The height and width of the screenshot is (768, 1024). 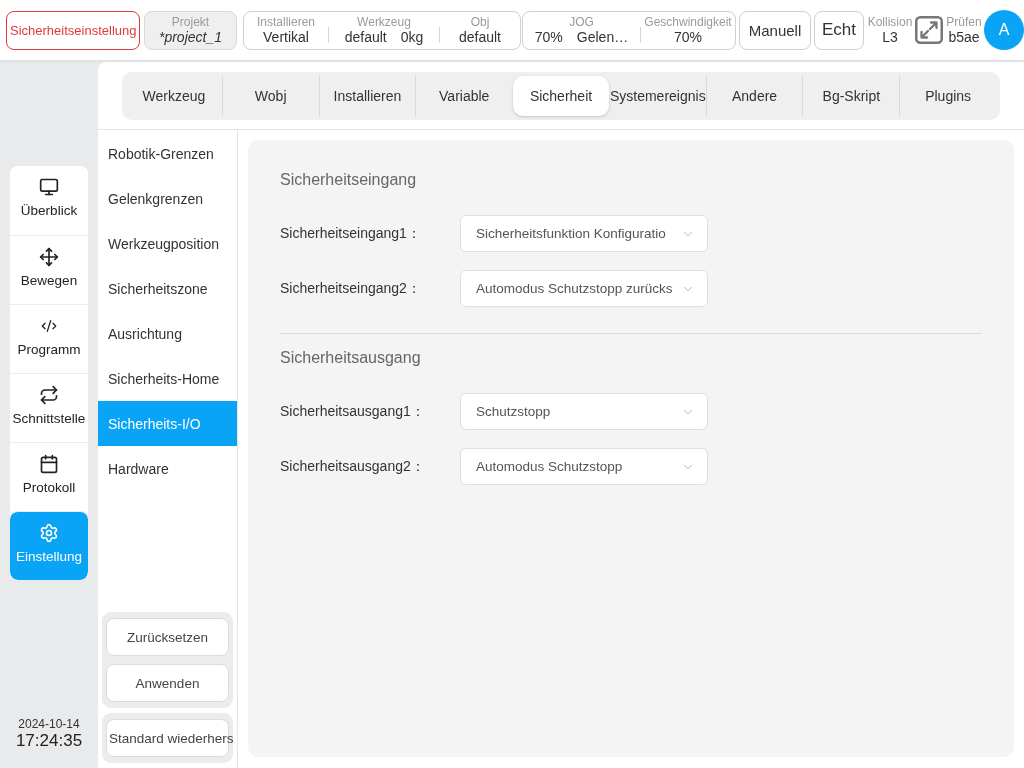 I want to click on status-value: Vertikal, so click(x=286, y=37).